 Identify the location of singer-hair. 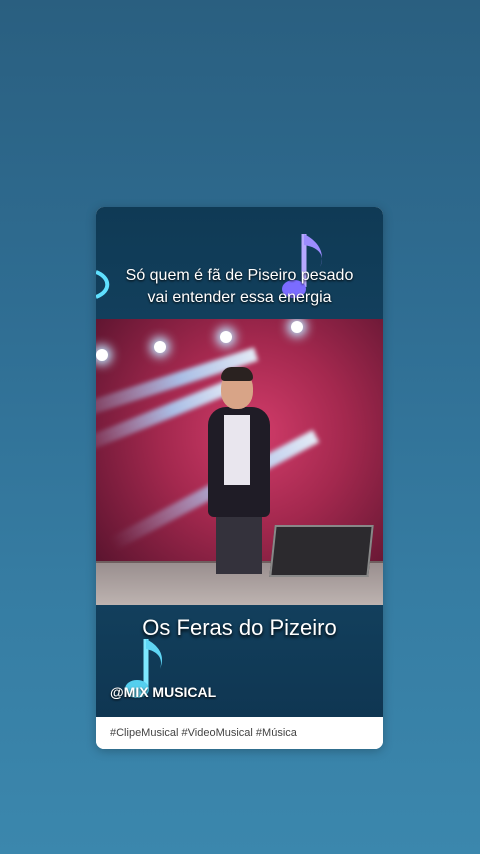
(237, 374).